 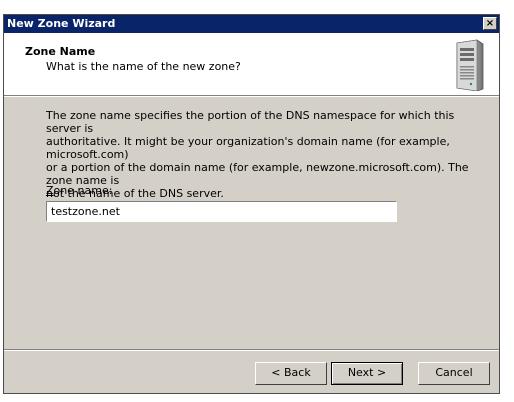 What do you see at coordinates (470, 65) in the screenshot?
I see `server-icon` at bounding box center [470, 65].